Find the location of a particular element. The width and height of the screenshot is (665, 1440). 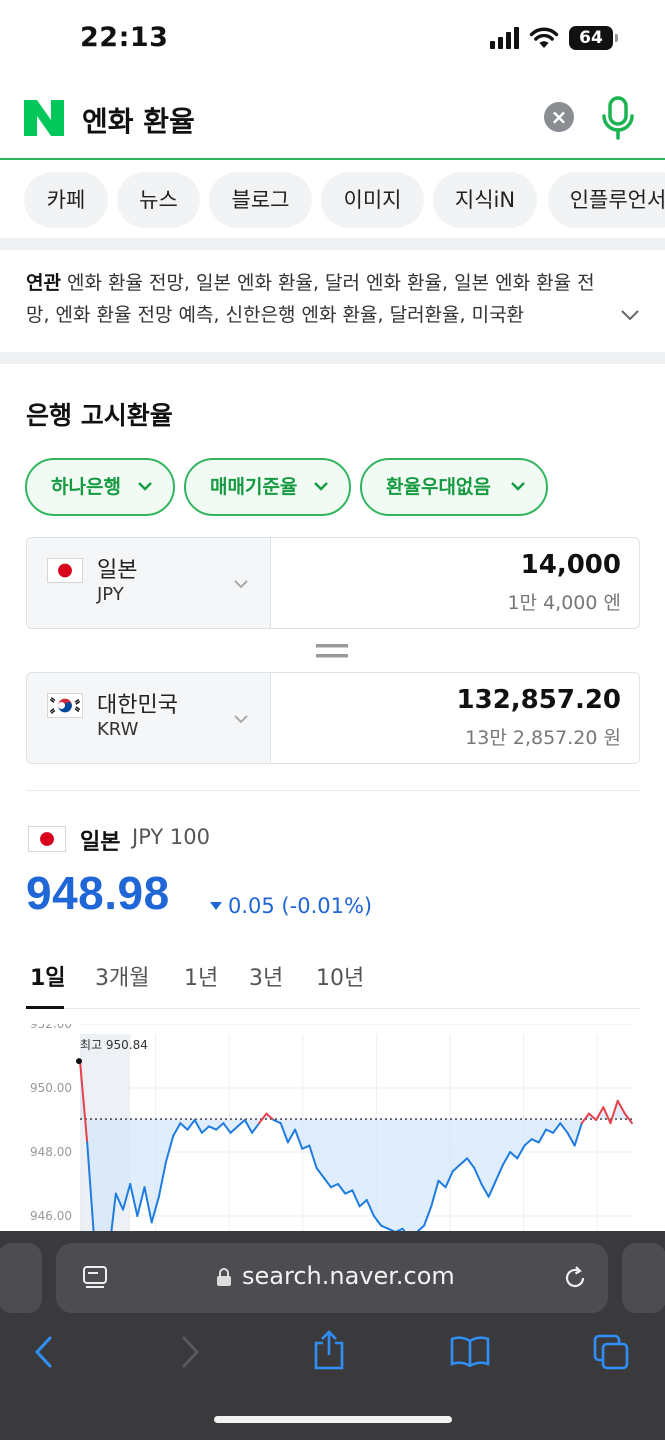

battery-level: 64 is located at coordinates (591, 38).